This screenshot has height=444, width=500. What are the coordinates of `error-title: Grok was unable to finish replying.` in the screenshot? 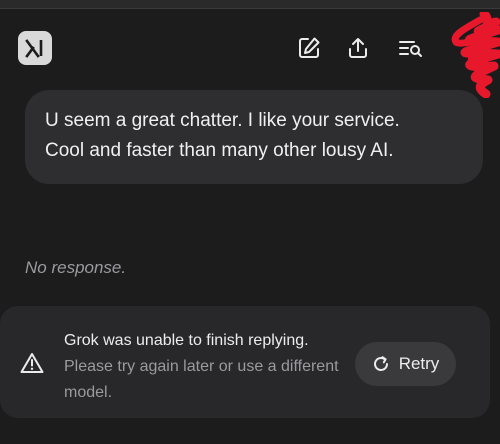 It's located at (186, 340).